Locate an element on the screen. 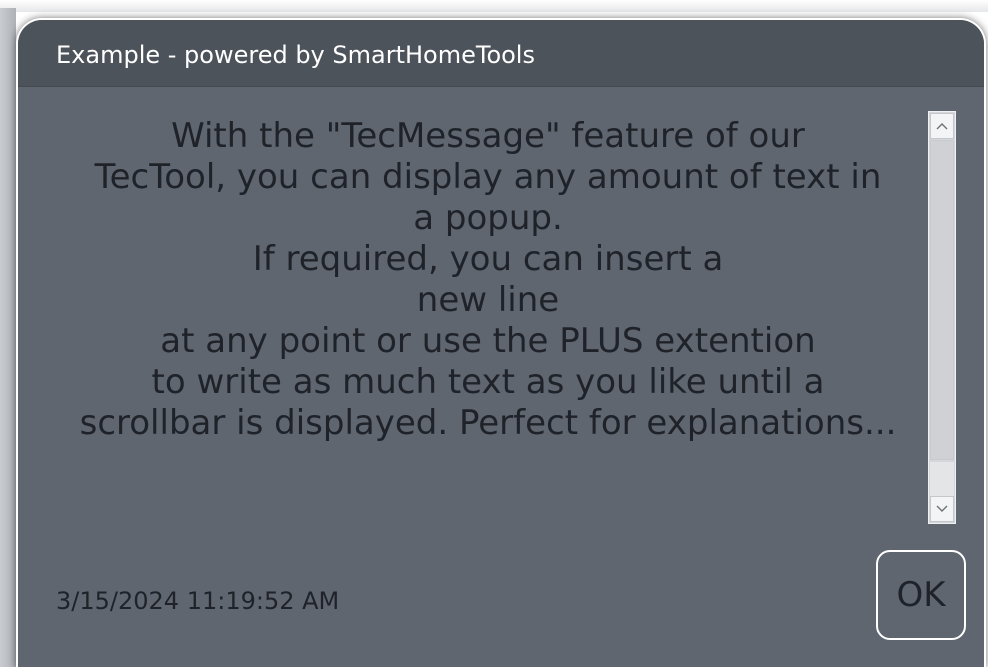 This screenshot has width=988, height=667. scroll-up-button is located at coordinates (942, 126).